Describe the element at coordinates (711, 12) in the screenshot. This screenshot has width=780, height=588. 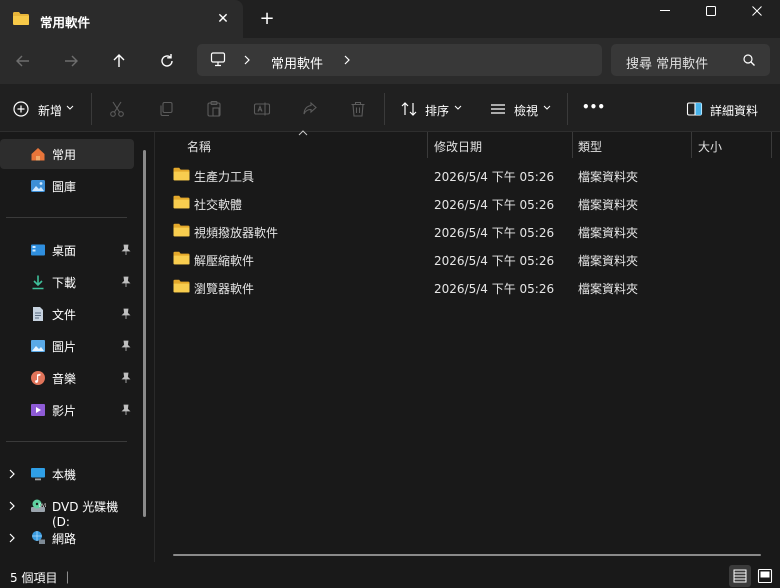
I see `maximize-button` at that location.